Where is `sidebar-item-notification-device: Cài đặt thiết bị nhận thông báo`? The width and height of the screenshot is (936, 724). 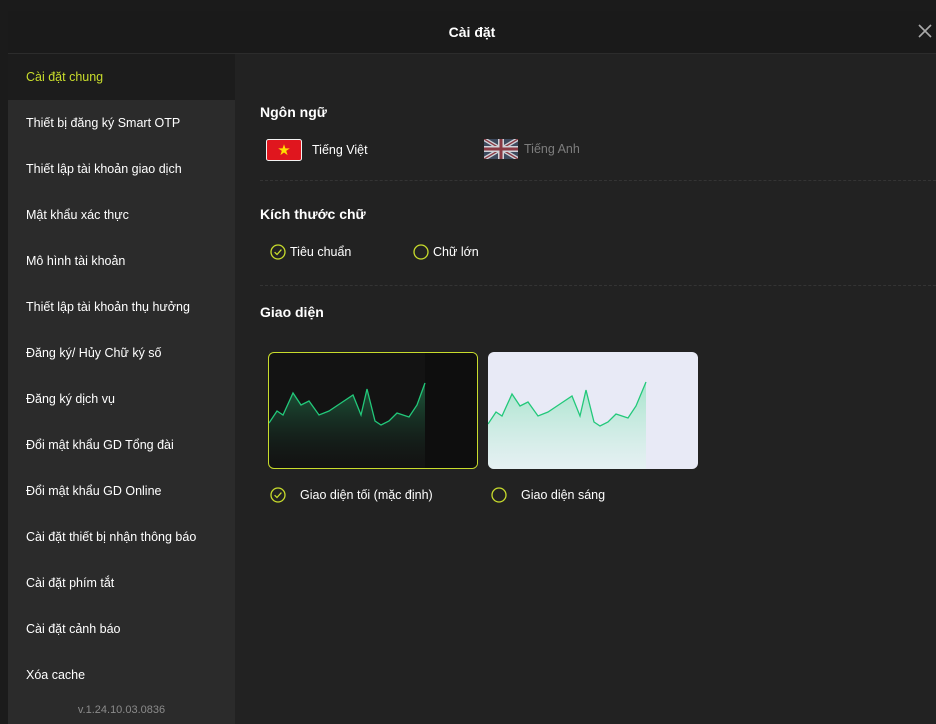 sidebar-item-notification-device: Cài đặt thiết bị nhận thông báo is located at coordinates (121, 537).